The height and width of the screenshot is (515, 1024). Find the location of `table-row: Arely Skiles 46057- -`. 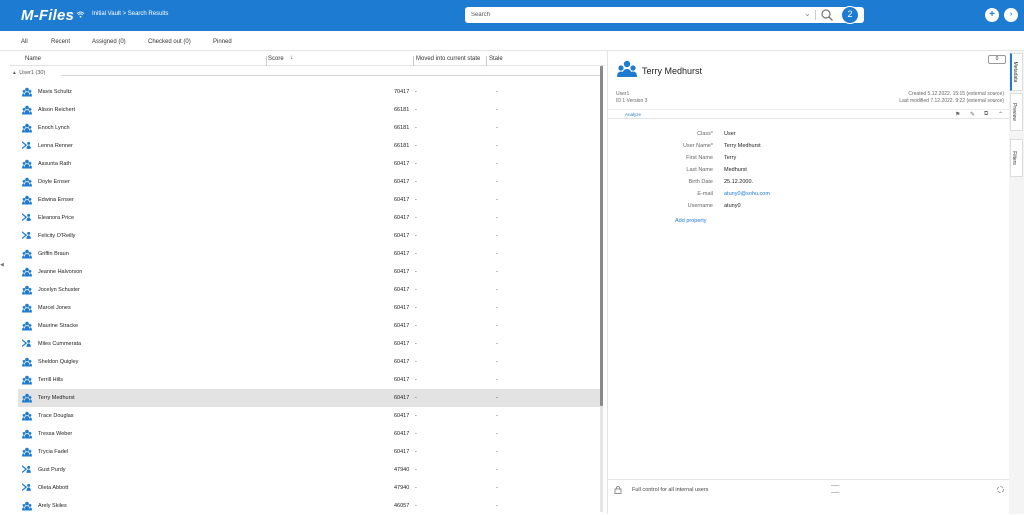

table-row: Arely Skiles 46057- - is located at coordinates (309, 506).